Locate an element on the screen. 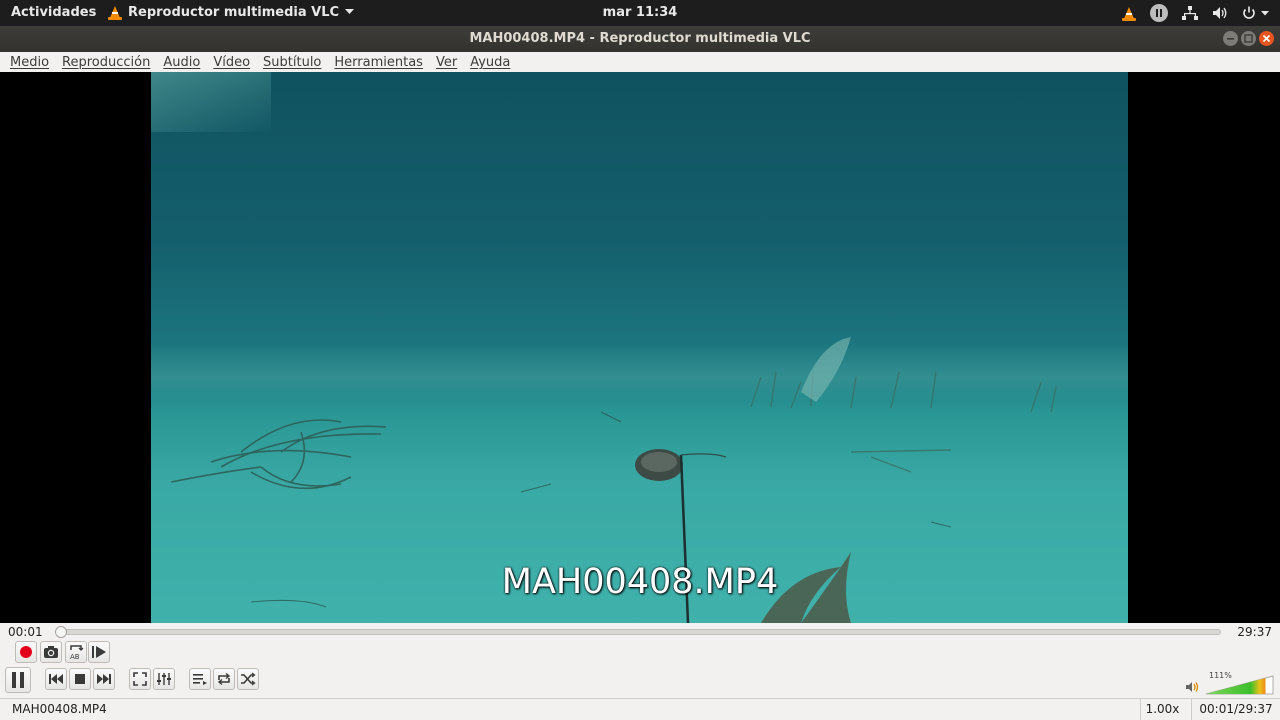  menu-reproduccion: Reproducción is located at coordinates (106, 62).